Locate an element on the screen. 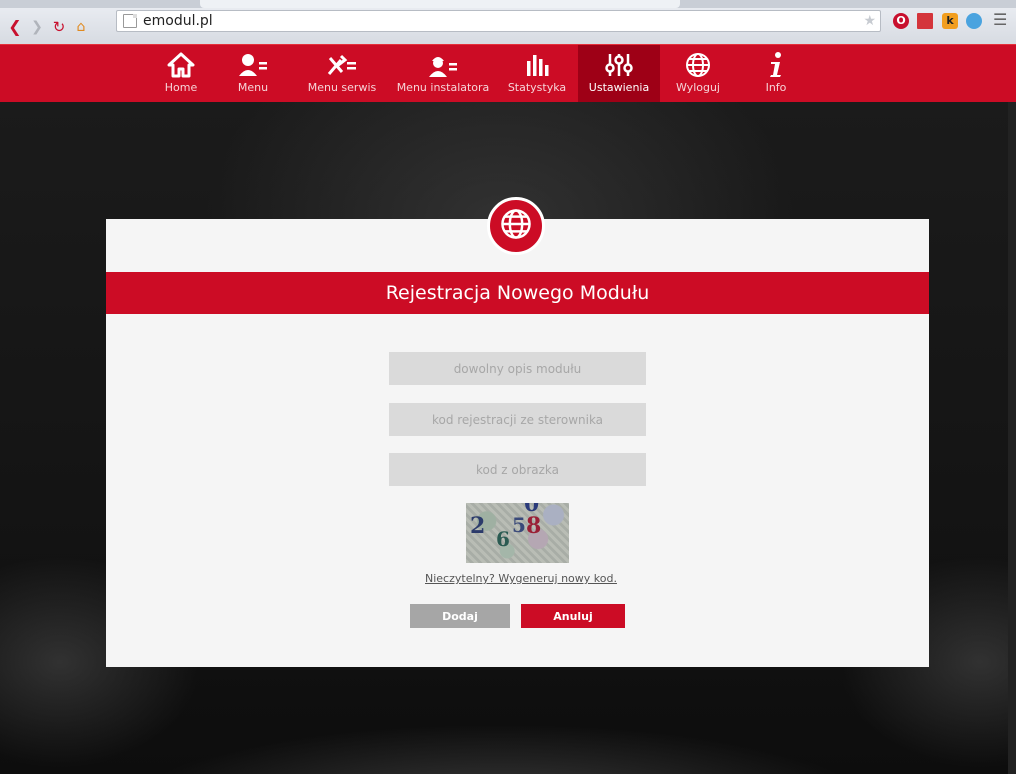  sliders-icon is located at coordinates (619, 65).